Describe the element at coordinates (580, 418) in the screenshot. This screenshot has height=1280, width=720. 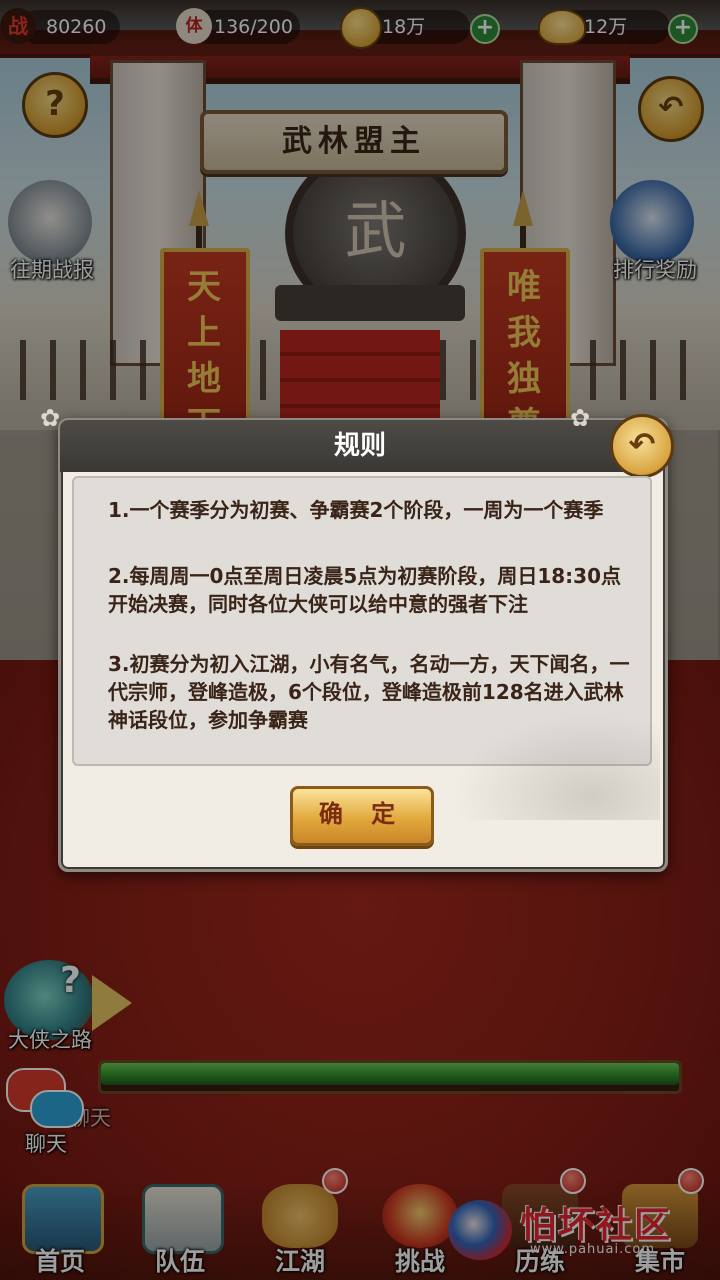
I see `flower-ornament-right-icon: ✿` at that location.